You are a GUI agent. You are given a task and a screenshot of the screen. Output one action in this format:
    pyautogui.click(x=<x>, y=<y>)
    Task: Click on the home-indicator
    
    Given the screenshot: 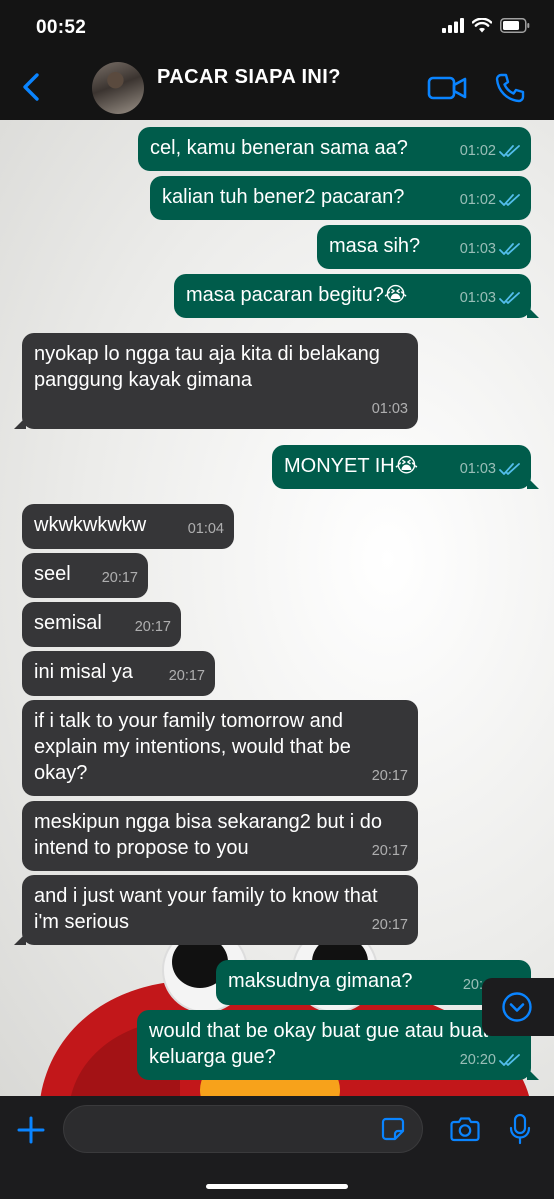 What is the action you would take?
    pyautogui.click(x=277, y=1186)
    